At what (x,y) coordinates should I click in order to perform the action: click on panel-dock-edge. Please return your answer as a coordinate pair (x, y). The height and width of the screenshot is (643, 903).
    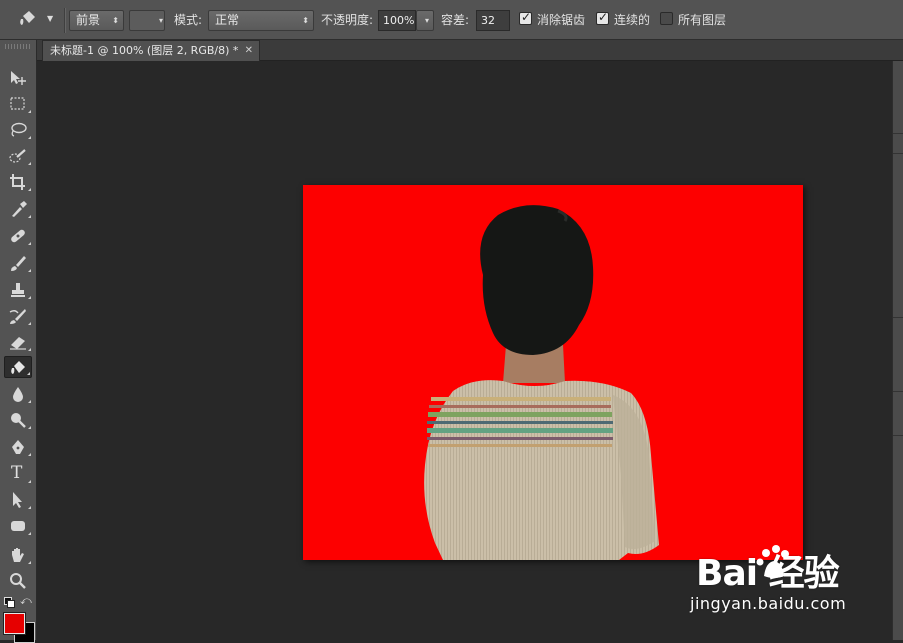
    Looking at the image, I should click on (897, 350).